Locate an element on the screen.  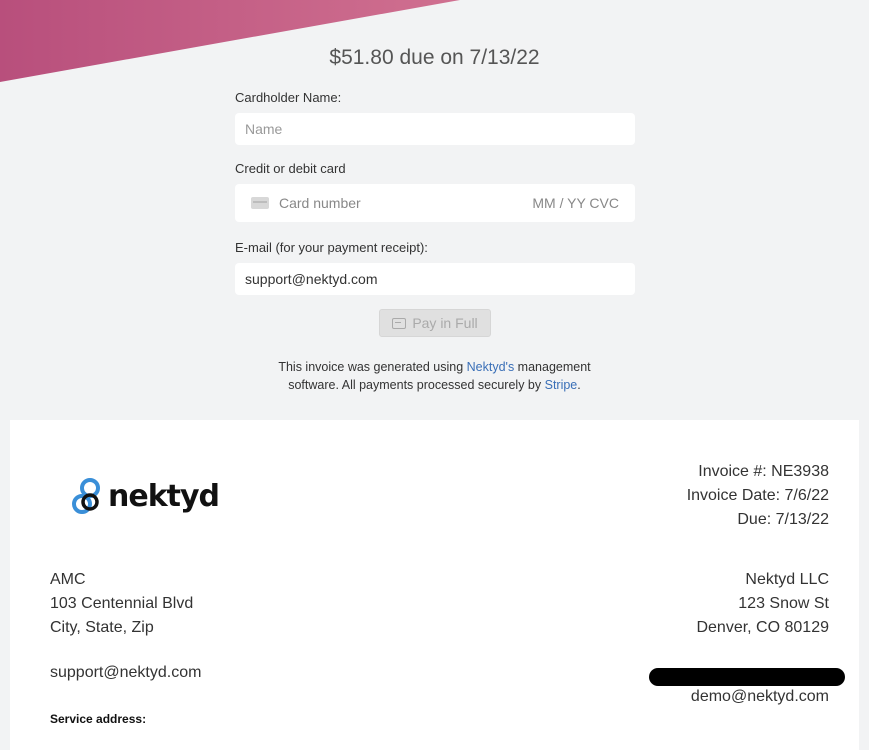
card-expiry-cvc-placeholder: MM / YY CVC is located at coordinates (575, 203).